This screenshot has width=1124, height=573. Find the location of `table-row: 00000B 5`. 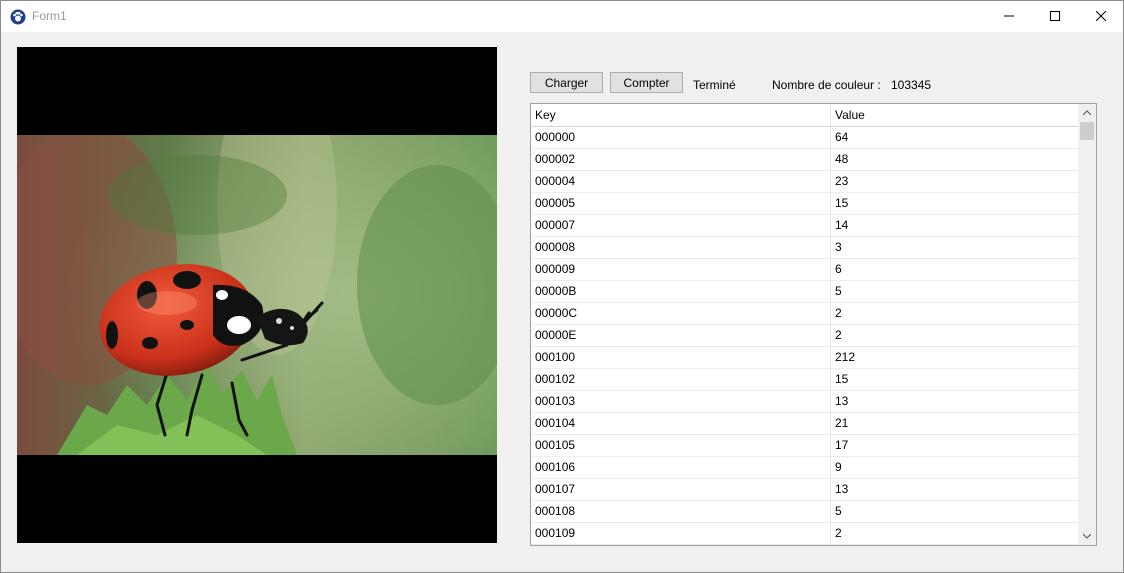

table-row: 00000B 5 is located at coordinates (804, 292).